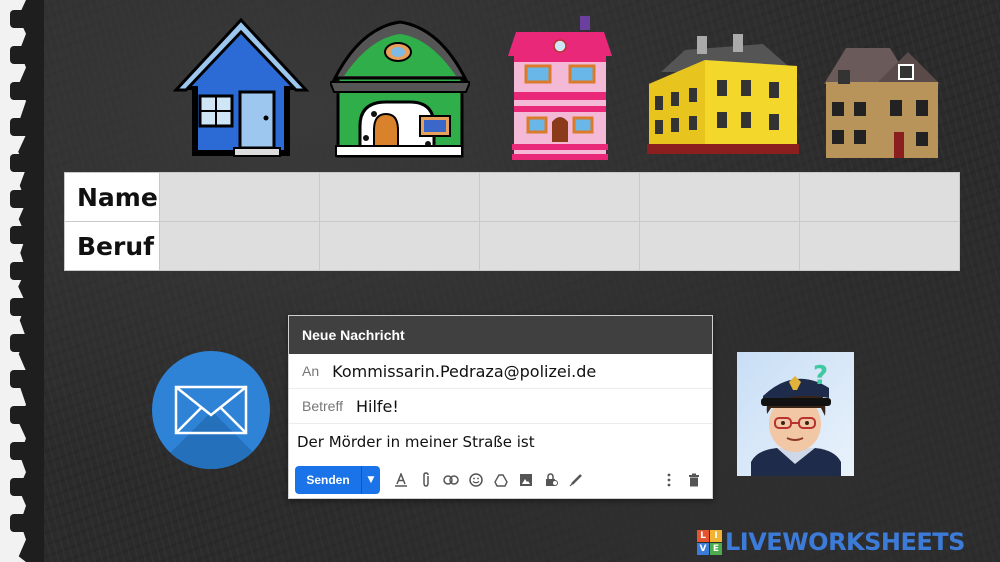  Describe the element at coordinates (795, 414) in the screenshot. I see `police-officer-avatar: ?` at that location.